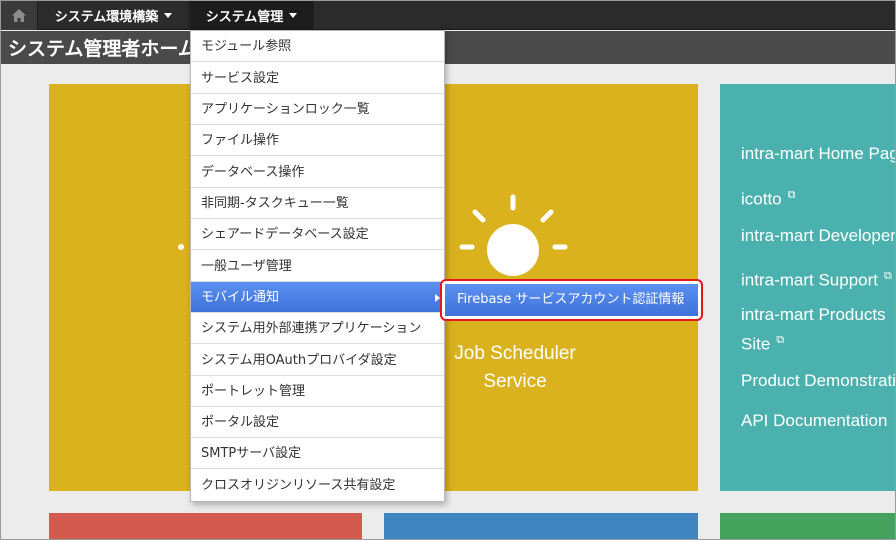 This screenshot has width=896, height=540. I want to click on menu-item-label: シェアードデータベース設定, so click(285, 234).